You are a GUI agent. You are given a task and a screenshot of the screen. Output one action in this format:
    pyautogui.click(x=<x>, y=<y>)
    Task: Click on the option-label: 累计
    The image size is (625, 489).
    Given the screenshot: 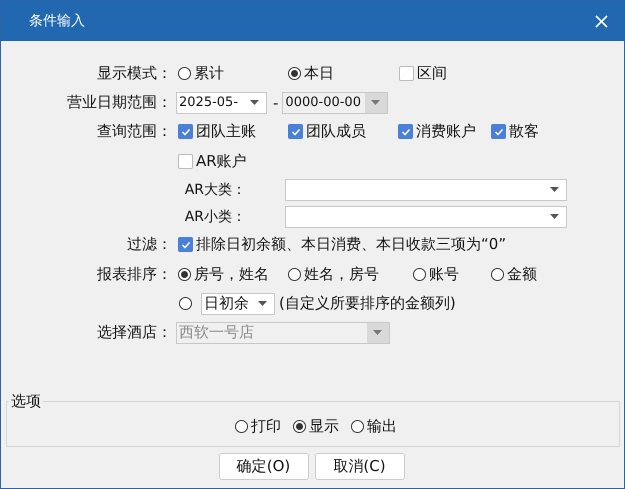 What is the action you would take?
    pyautogui.click(x=209, y=73)
    